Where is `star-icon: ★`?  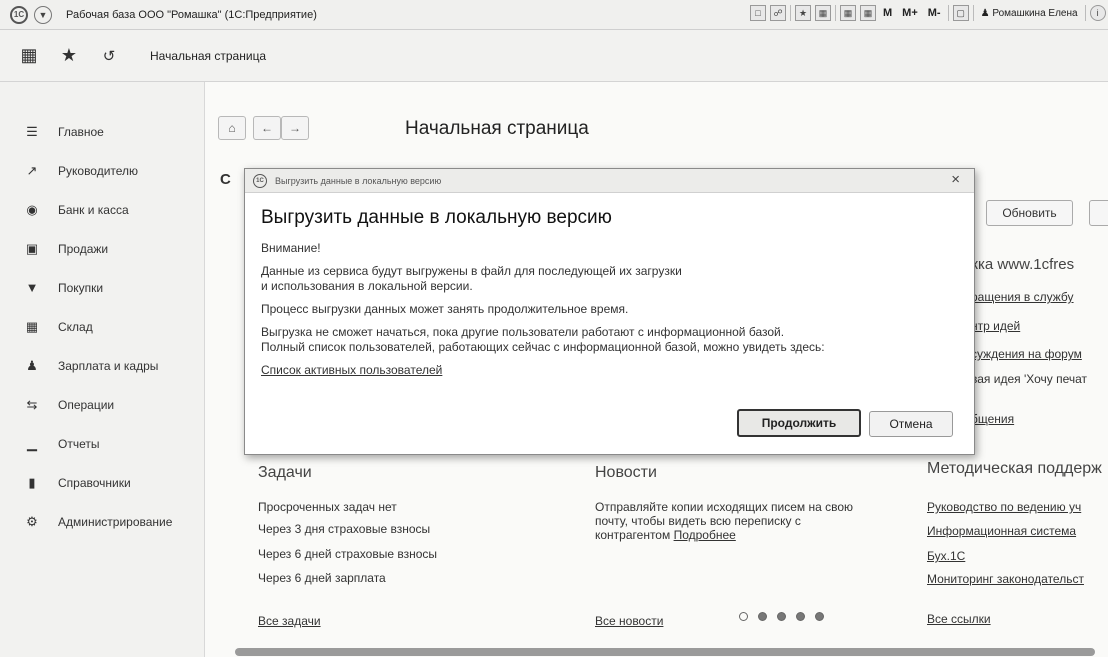
star-icon: ★ is located at coordinates (69, 56).